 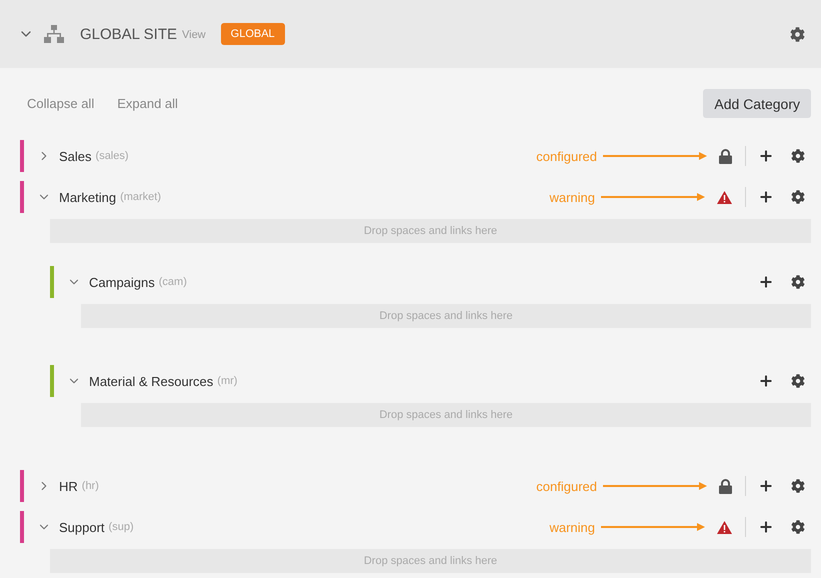 I want to click on view-link: View, so click(x=194, y=35).